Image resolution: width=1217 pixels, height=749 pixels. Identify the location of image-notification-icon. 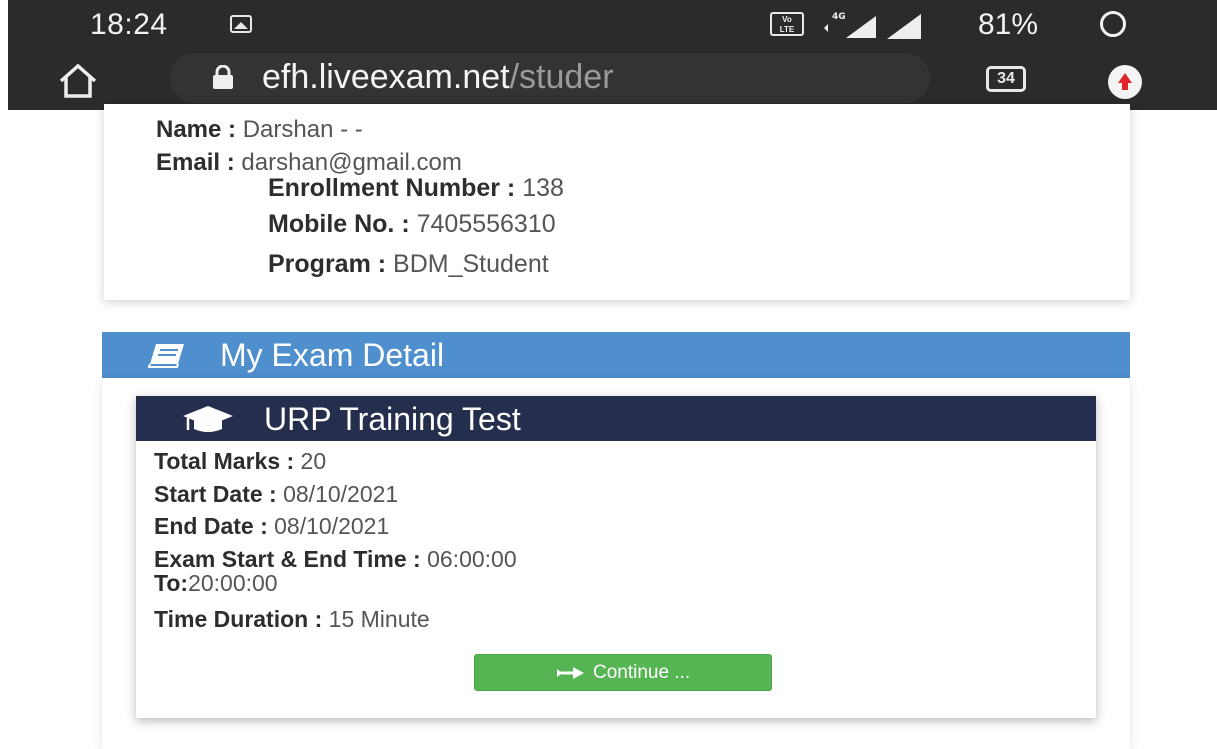
(241, 24).